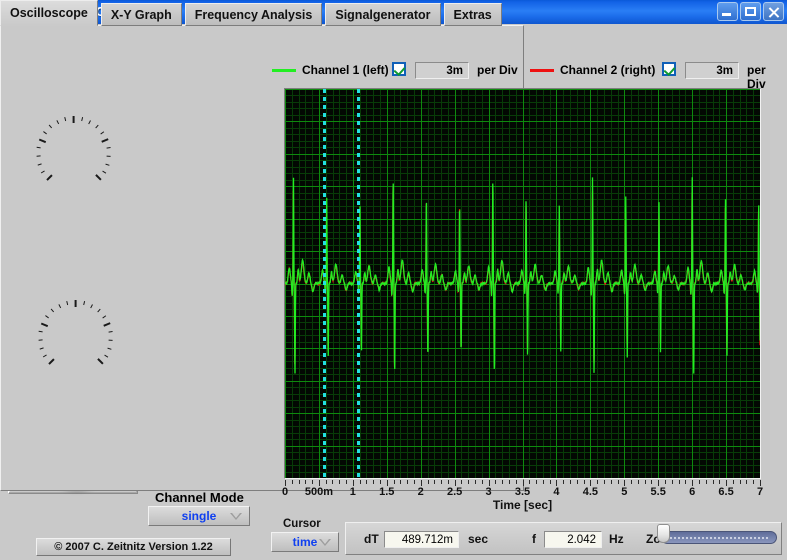  What do you see at coordinates (383, 14) in the screenshot?
I see `tab-signalgenerator: Signalgenerator` at bounding box center [383, 14].